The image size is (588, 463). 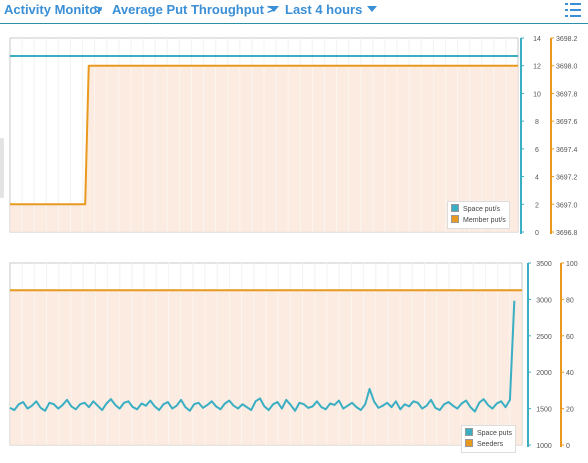 What do you see at coordinates (568, 446) in the screenshot?
I see `axis-right-tick-label: 0` at bounding box center [568, 446].